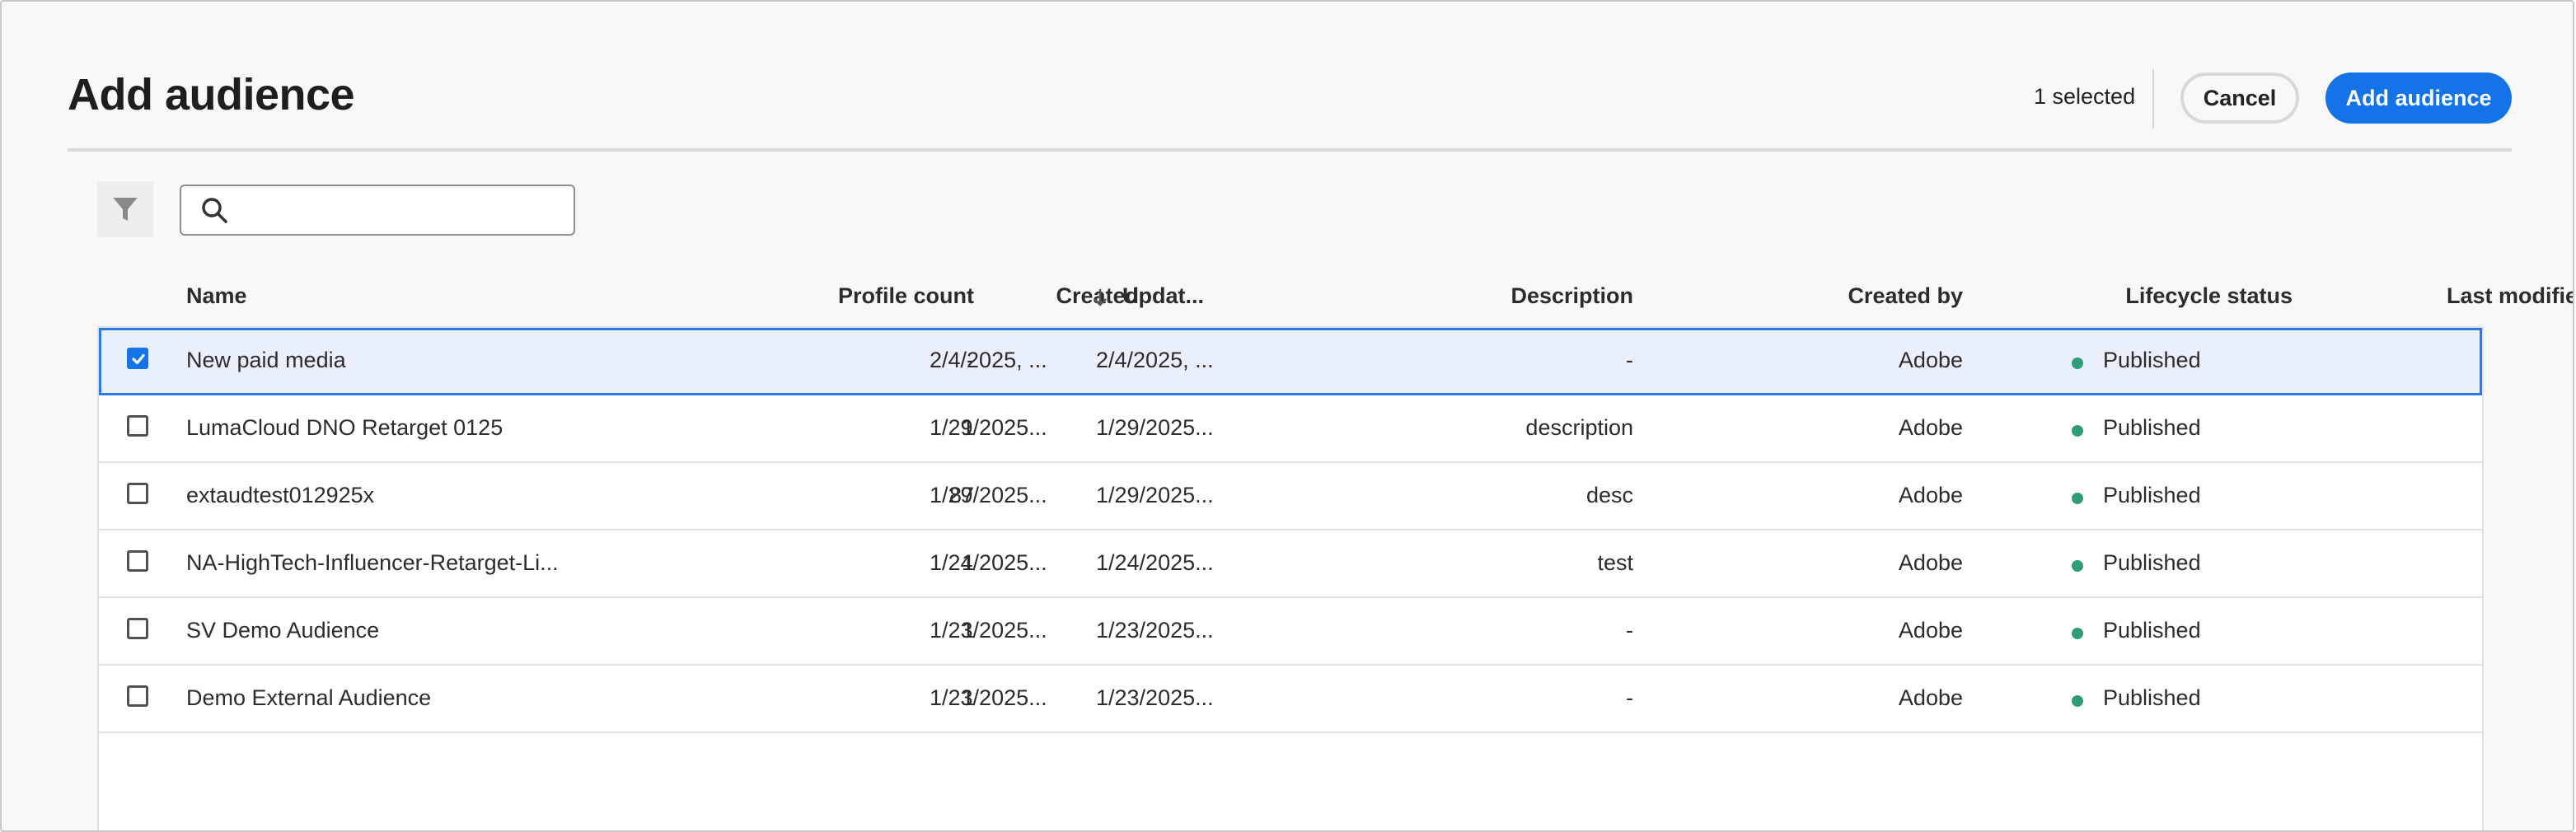 The image size is (2576, 832). What do you see at coordinates (2085, 96) in the screenshot?
I see `selected-count: 1 selected` at bounding box center [2085, 96].